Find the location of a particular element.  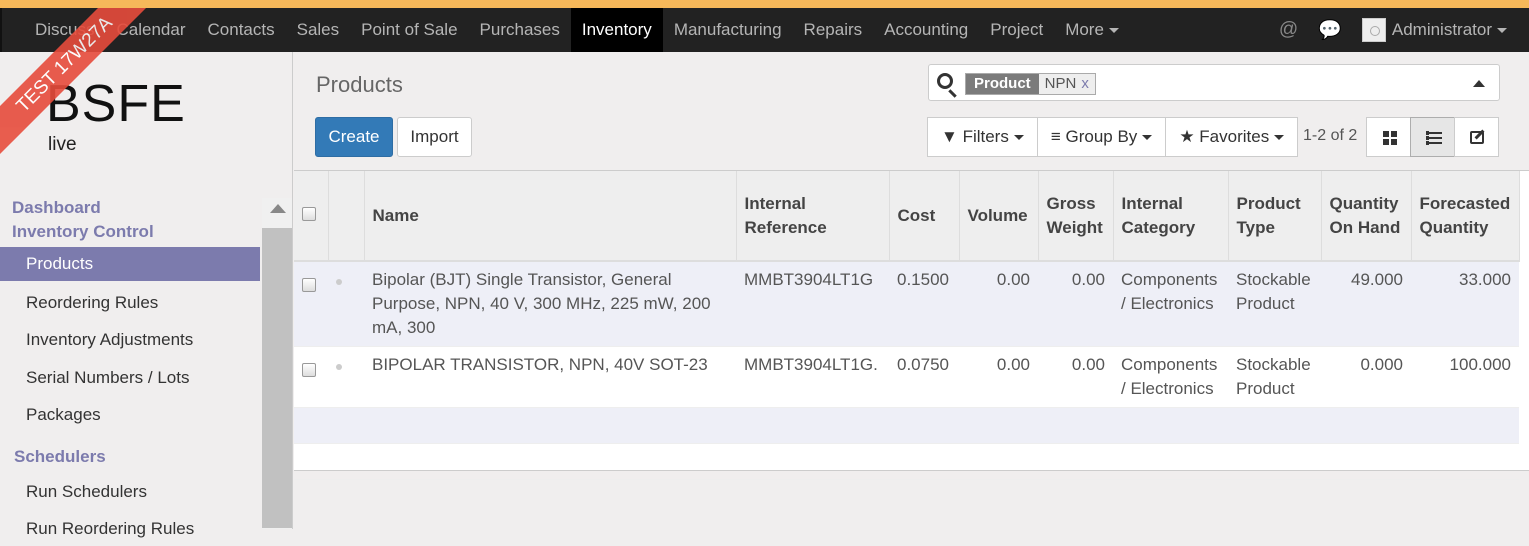

cell-quantity-on-hand: 0.000 is located at coordinates (1366, 377).